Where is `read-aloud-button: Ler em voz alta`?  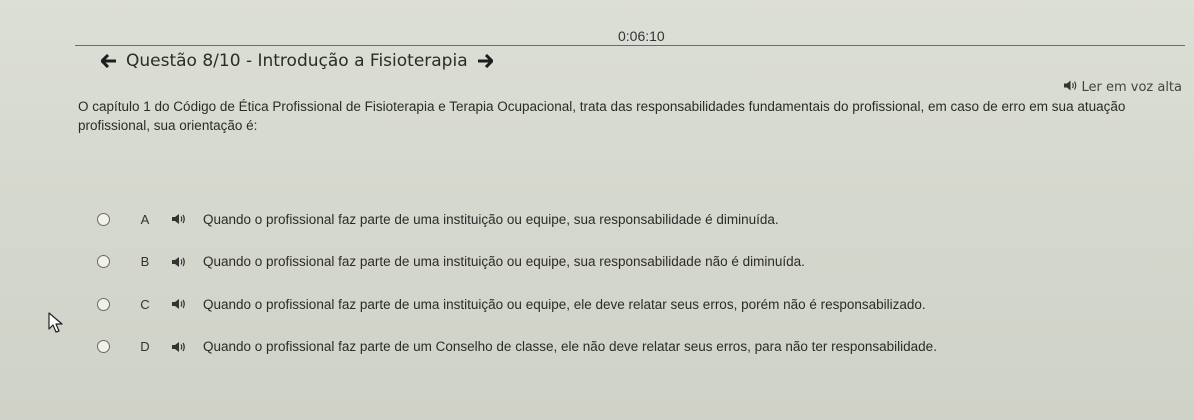
read-aloud-button: Ler em voz alta is located at coordinates (1123, 87).